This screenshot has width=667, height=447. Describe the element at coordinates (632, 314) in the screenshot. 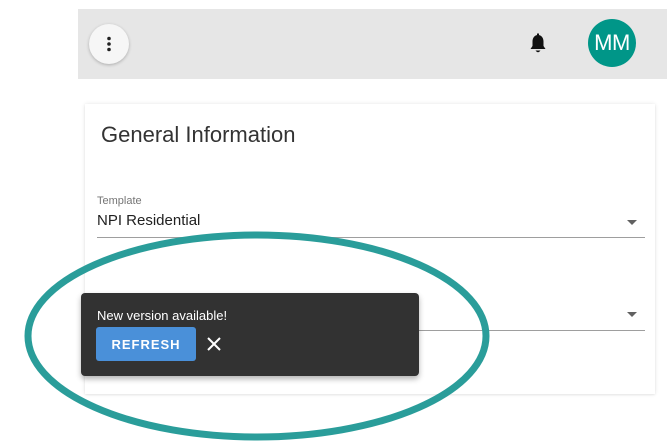

I see `second-field-dropdown-arrow-icon` at that location.